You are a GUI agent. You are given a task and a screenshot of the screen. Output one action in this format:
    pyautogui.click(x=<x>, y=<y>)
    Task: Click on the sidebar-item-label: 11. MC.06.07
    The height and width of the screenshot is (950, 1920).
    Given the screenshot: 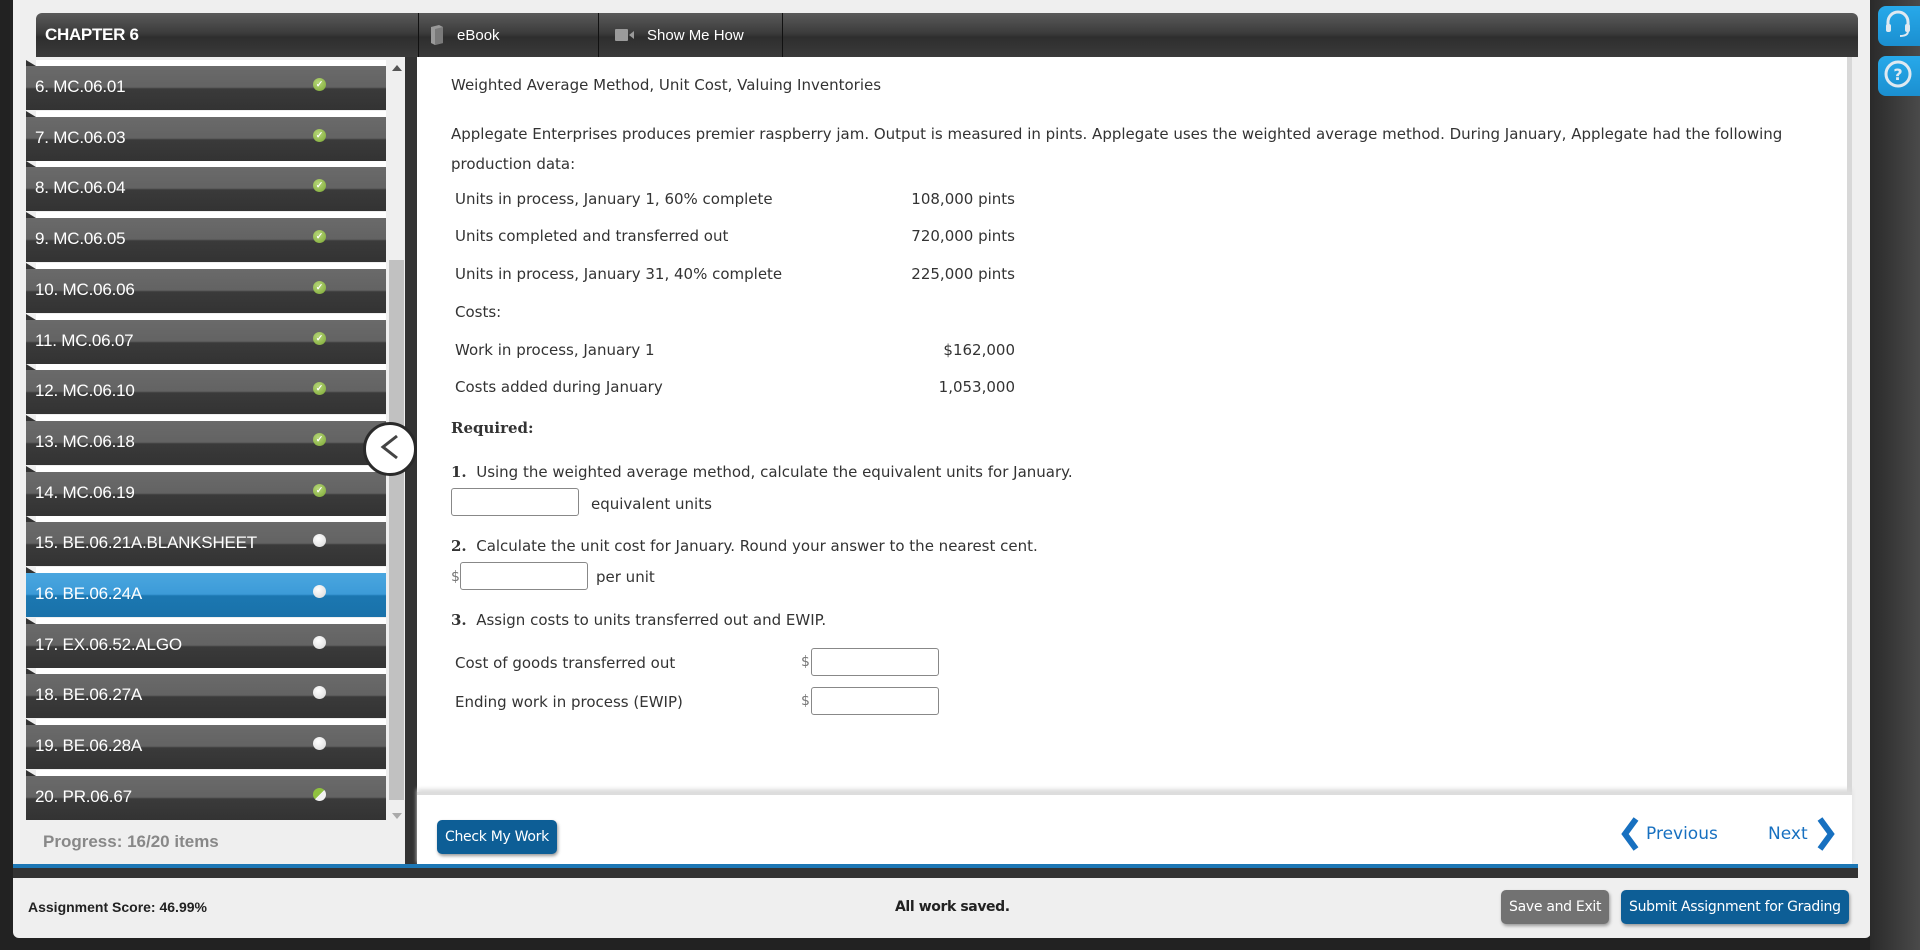 What is the action you would take?
    pyautogui.click(x=84, y=340)
    